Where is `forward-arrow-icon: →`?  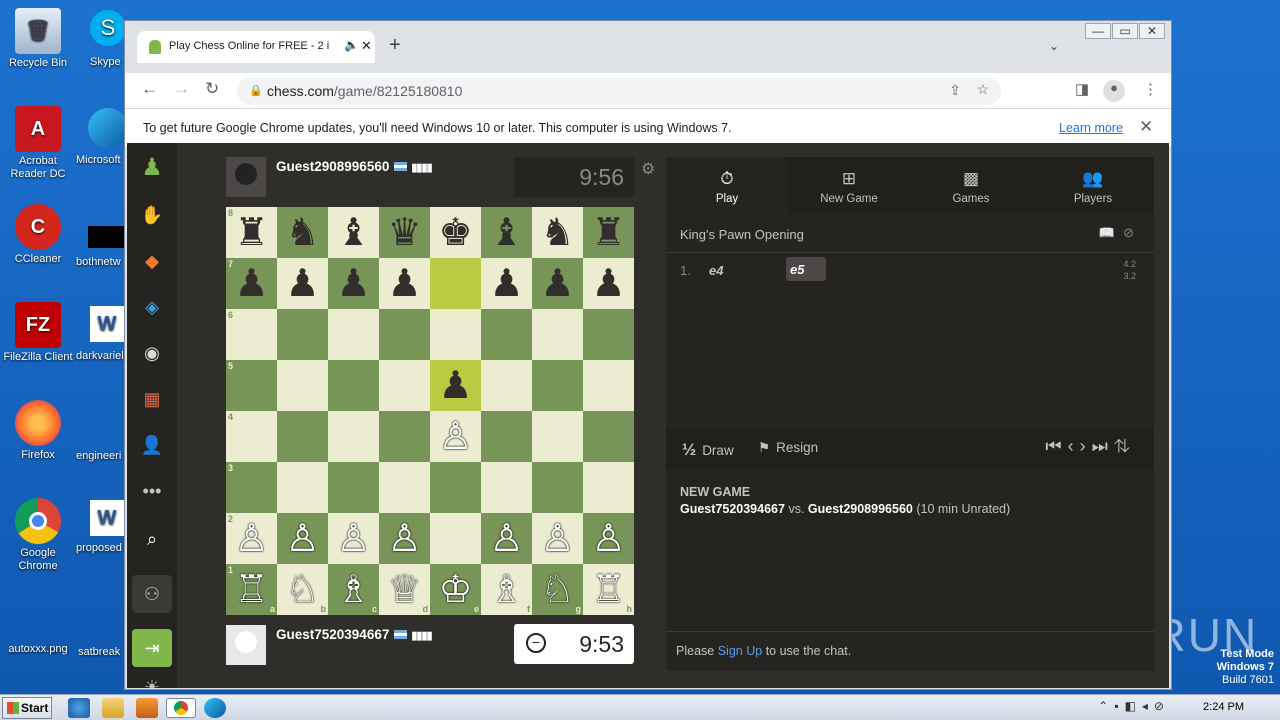 forward-arrow-icon: → is located at coordinates (181, 89).